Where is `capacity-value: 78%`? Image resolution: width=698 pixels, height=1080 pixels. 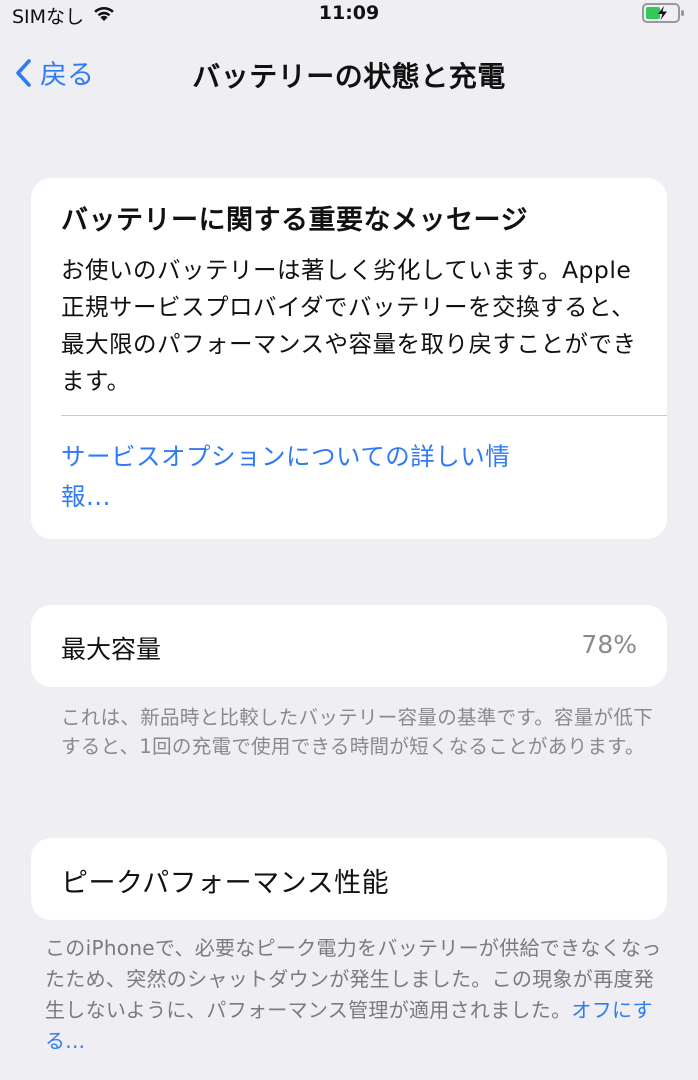
capacity-value: 78% is located at coordinates (609, 644).